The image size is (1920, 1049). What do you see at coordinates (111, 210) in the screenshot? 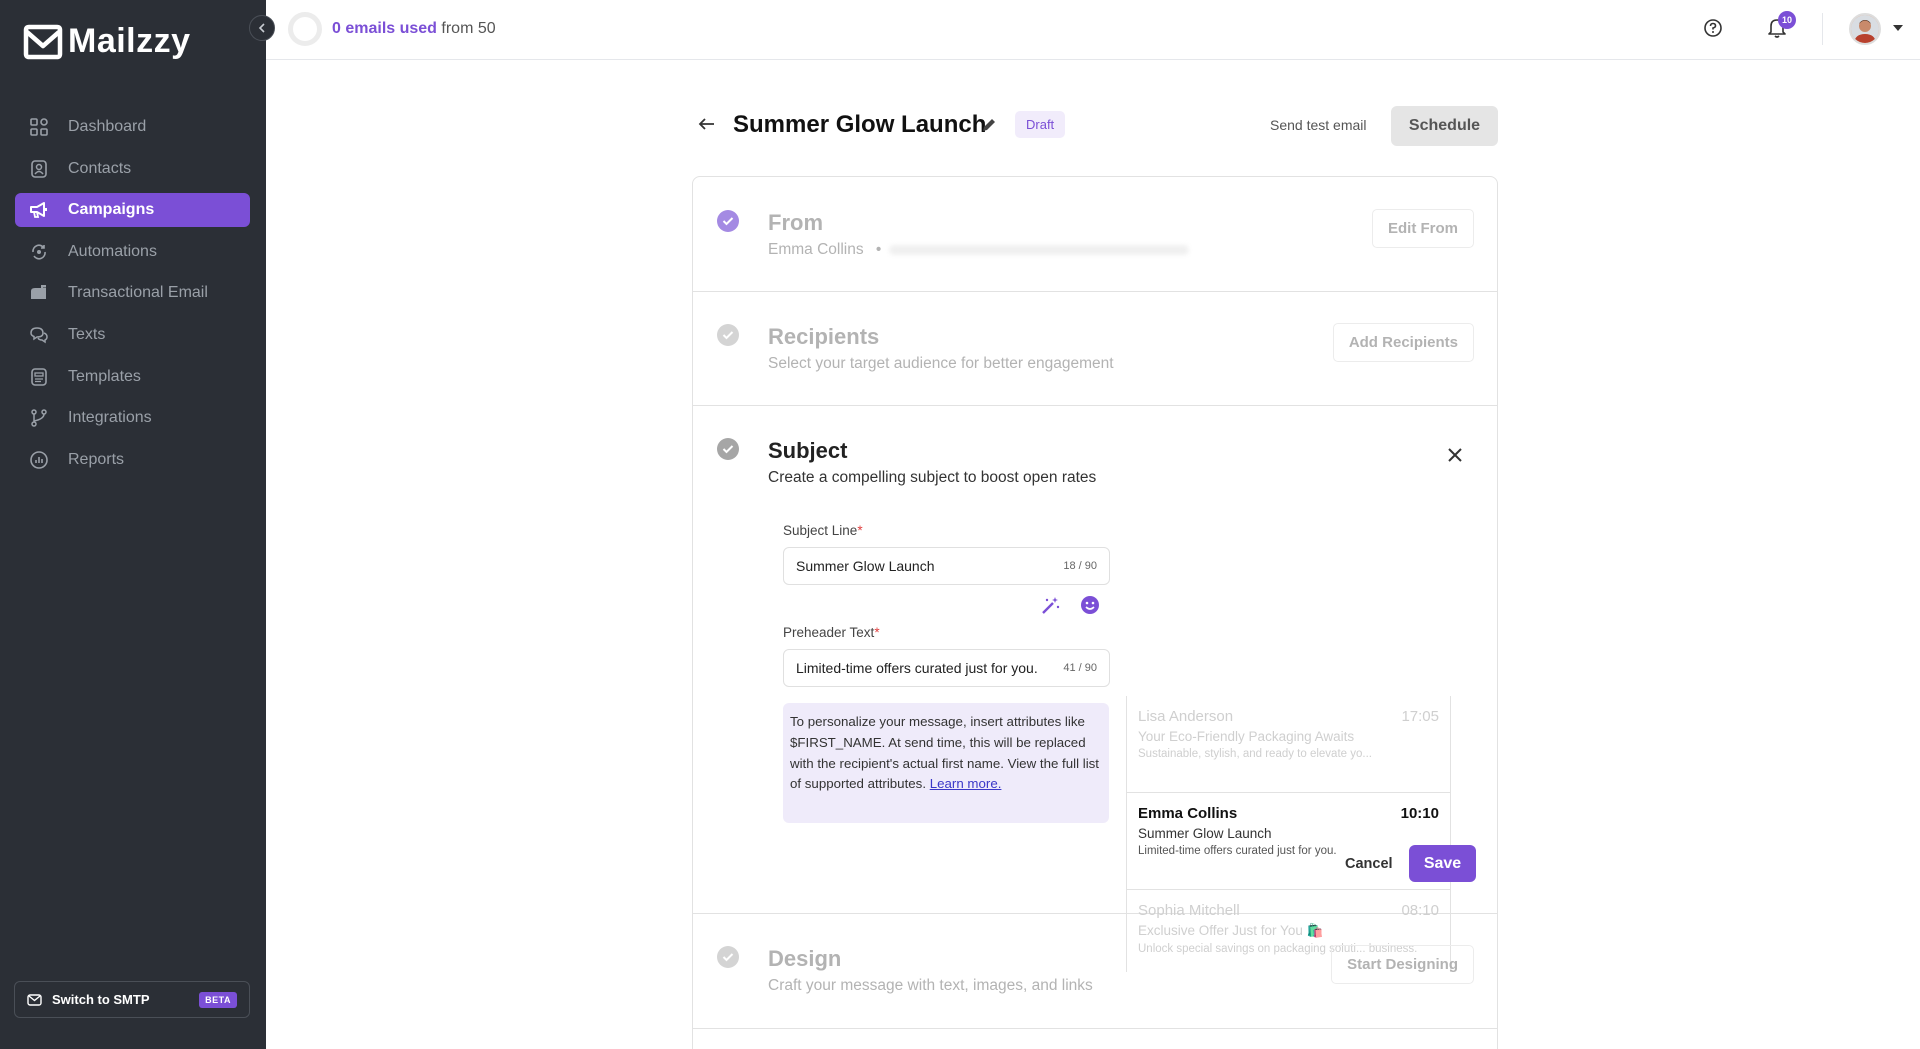
I see `sidebar-item-label: Campaigns` at bounding box center [111, 210].